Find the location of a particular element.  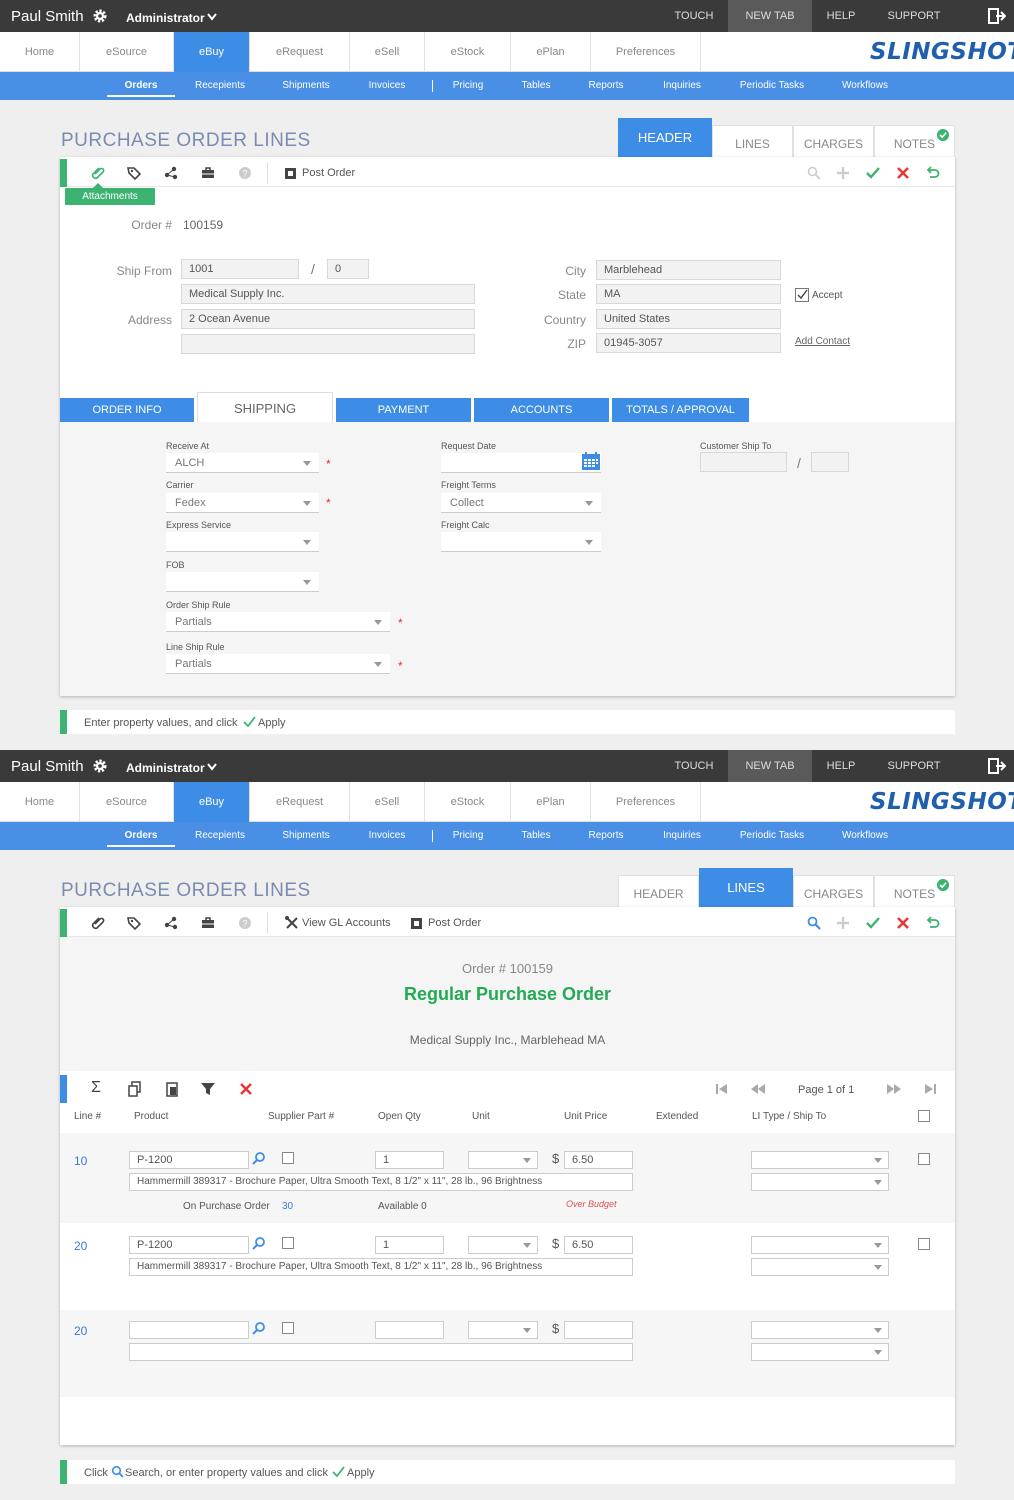

subnav-reports: Reports is located at coordinates (606, 836).